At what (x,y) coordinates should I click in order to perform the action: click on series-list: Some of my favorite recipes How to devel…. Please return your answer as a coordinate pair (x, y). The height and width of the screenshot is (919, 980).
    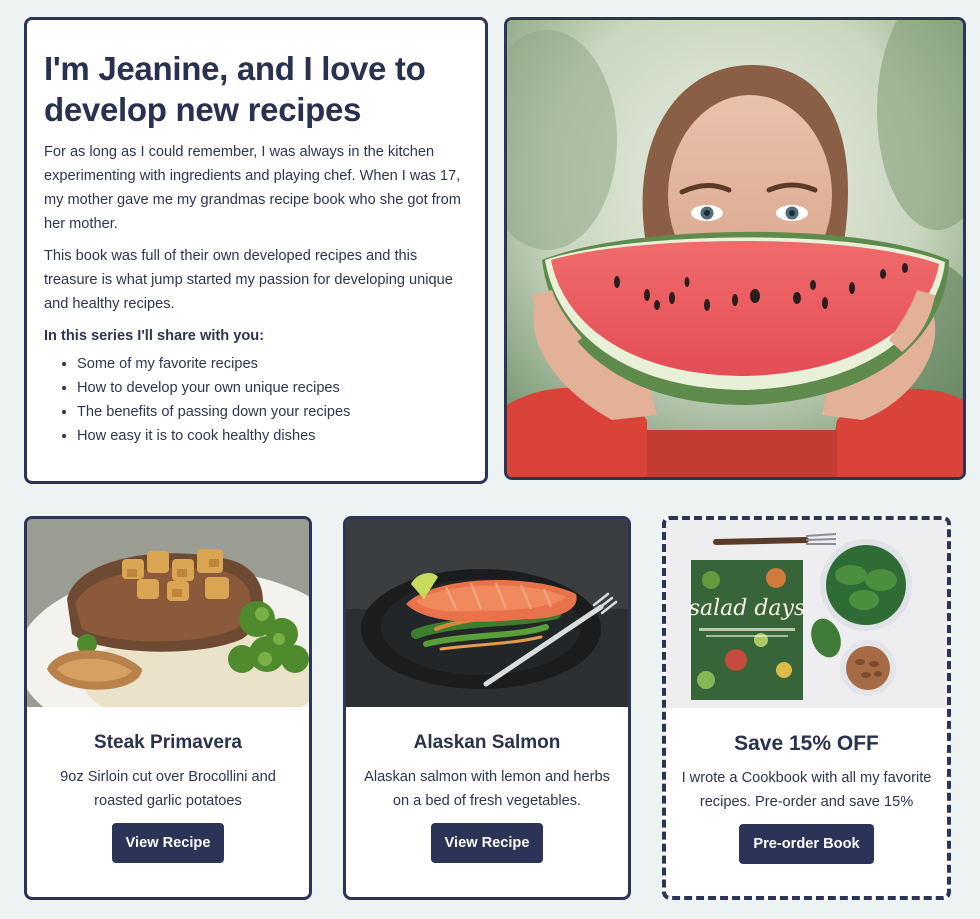
    Looking at the image, I should click on (255, 400).